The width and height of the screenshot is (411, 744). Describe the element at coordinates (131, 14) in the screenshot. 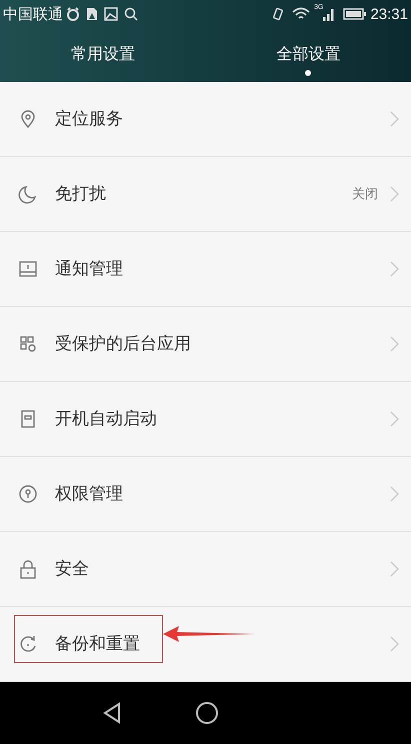

I see `search-icon` at that location.